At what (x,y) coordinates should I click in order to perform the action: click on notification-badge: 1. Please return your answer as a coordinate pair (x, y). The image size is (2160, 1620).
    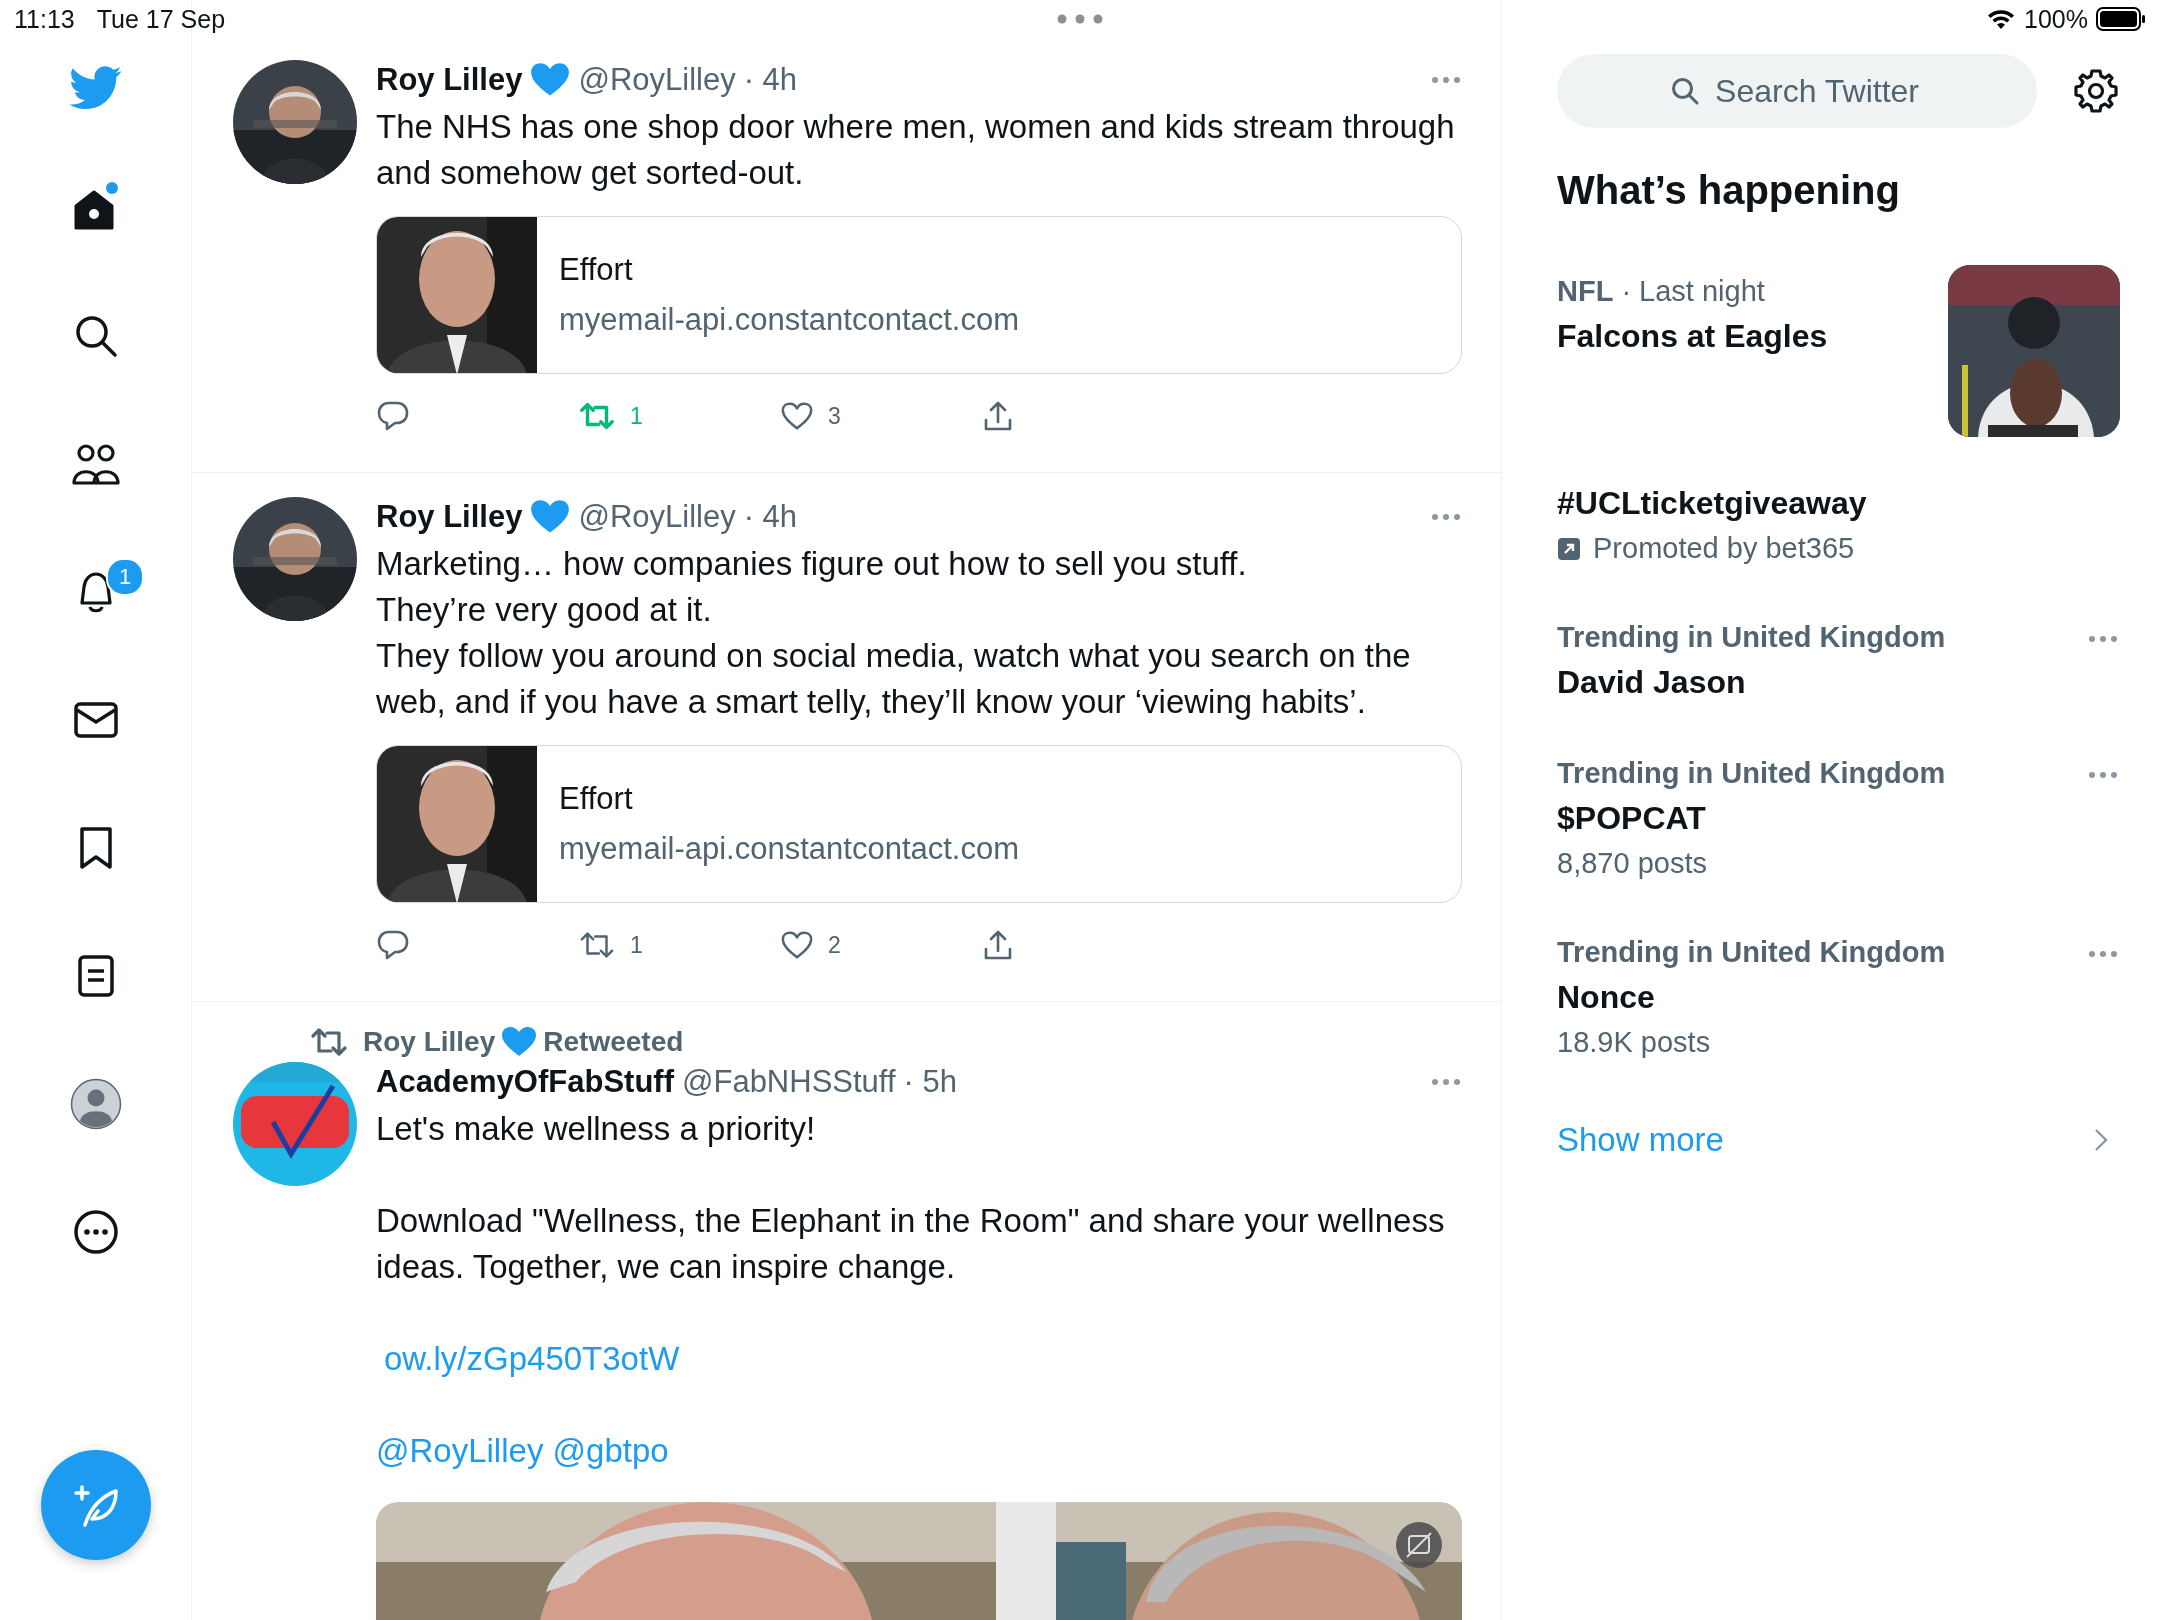
    Looking at the image, I should click on (125, 577).